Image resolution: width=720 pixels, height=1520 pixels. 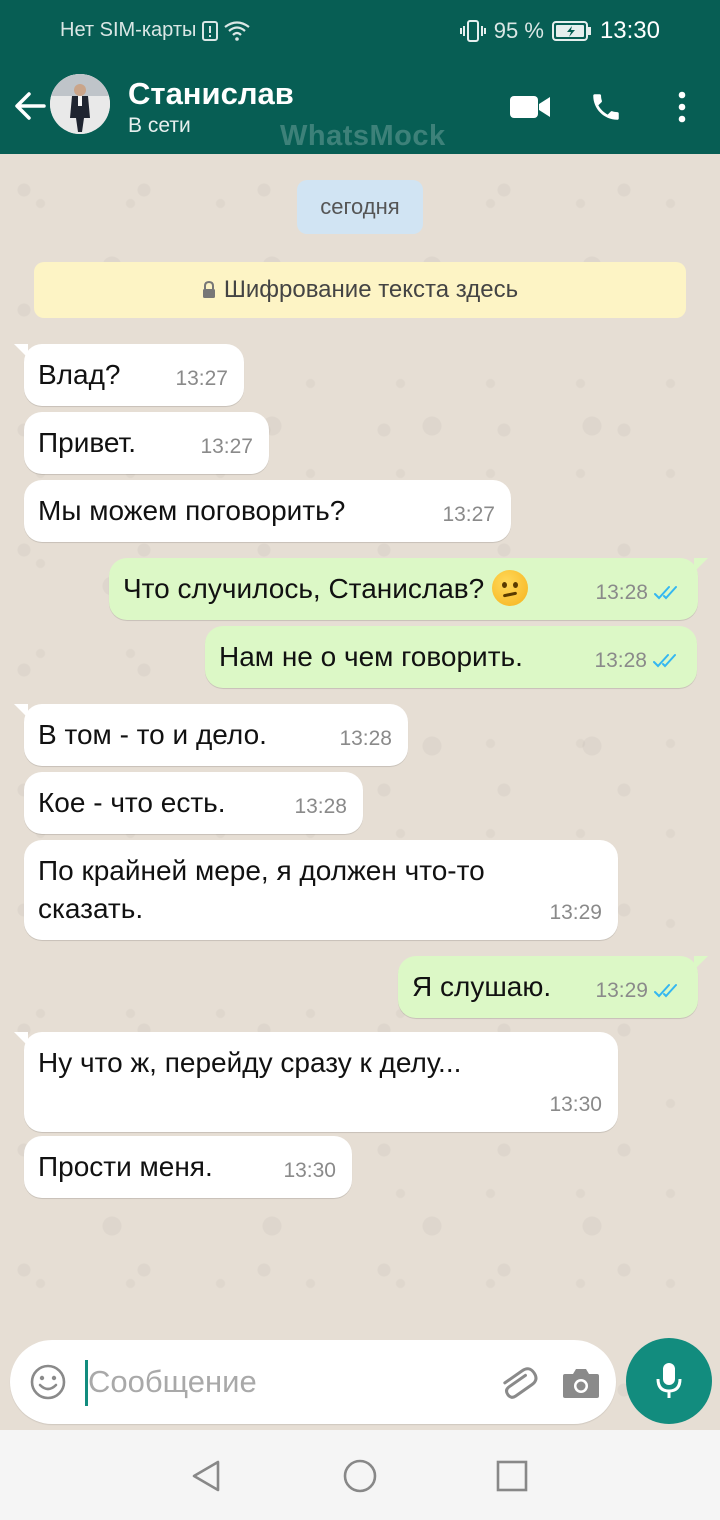 I want to click on avatar, so click(x=80, y=104).